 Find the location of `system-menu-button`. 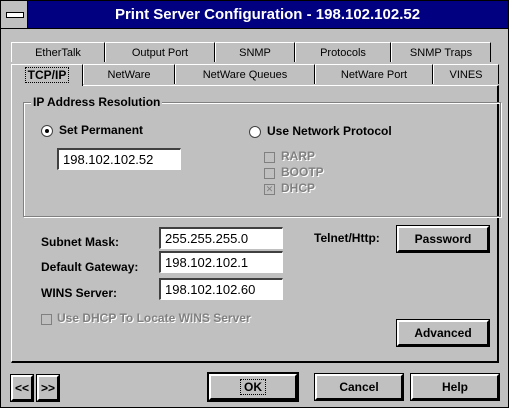

system-menu-button is located at coordinates (14, 14).